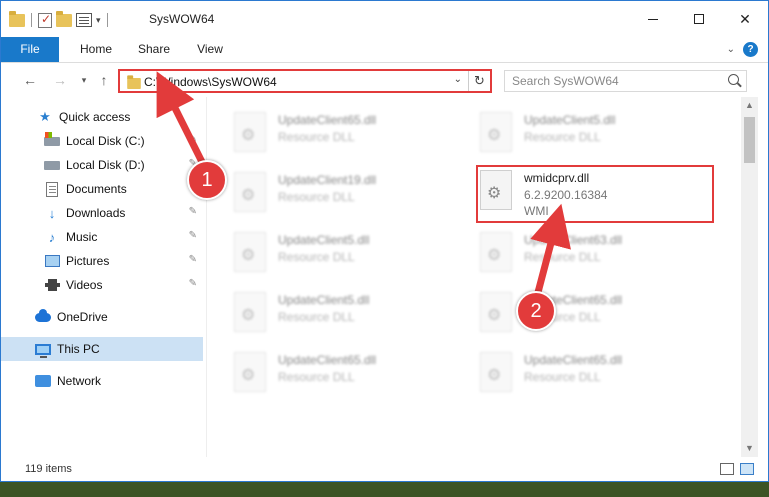 The image size is (769, 497). I want to click on sidebar-item-label: Local Disk (D:), so click(105, 165).